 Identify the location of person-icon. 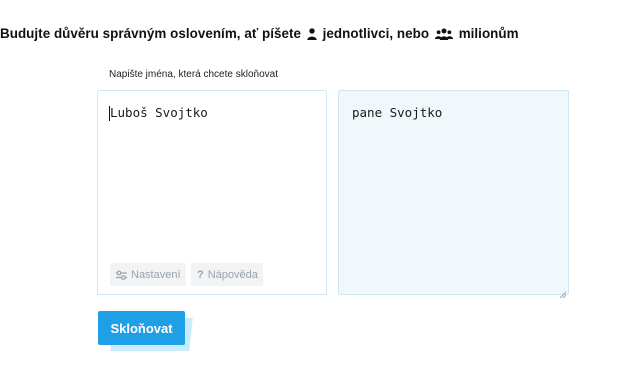
(312, 35).